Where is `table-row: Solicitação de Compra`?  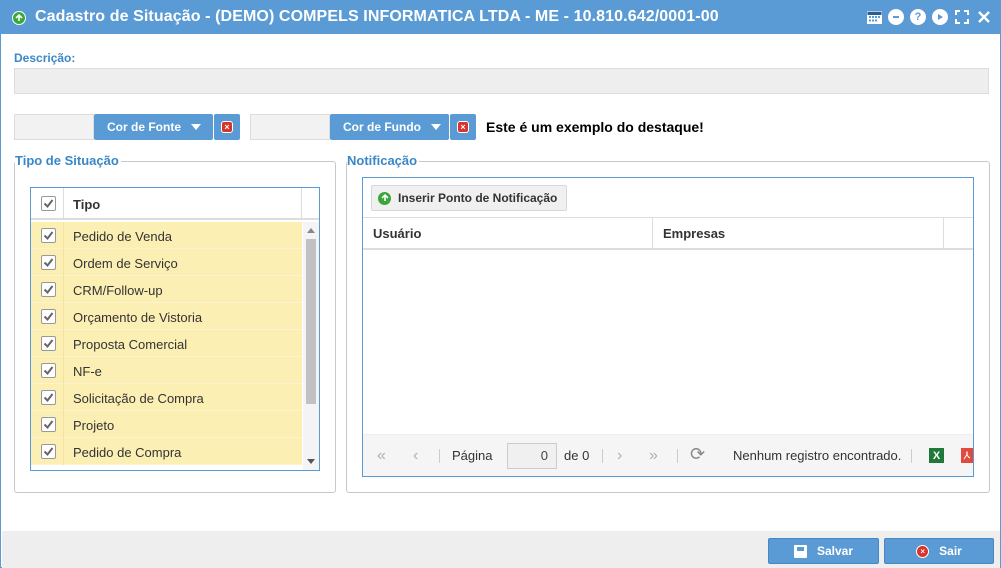
table-row: Solicitação de Compra is located at coordinates (166, 397).